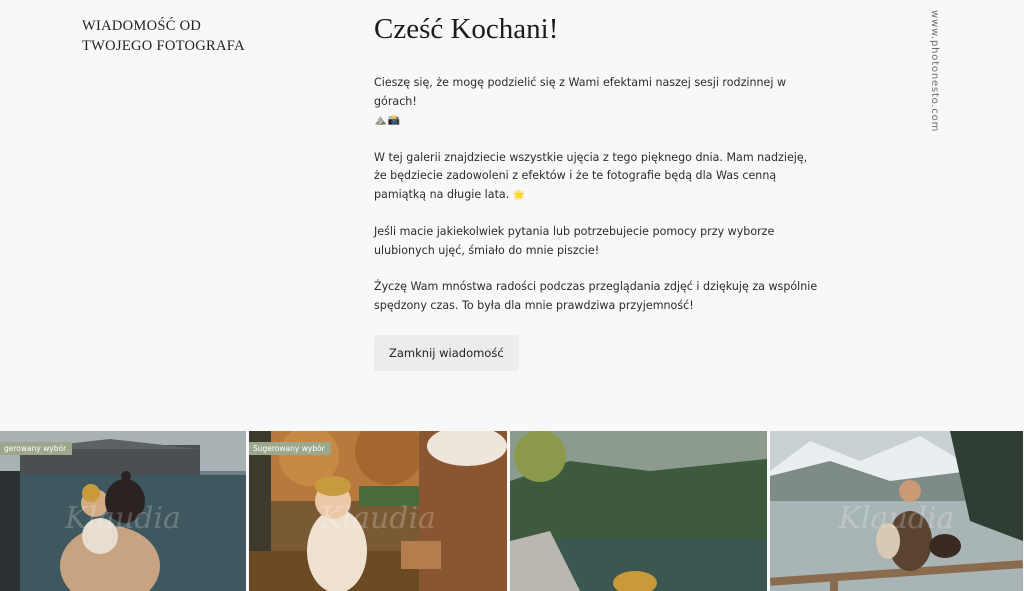 This screenshot has height=591, width=1024. I want to click on child-autumn-photo, so click(378, 511).